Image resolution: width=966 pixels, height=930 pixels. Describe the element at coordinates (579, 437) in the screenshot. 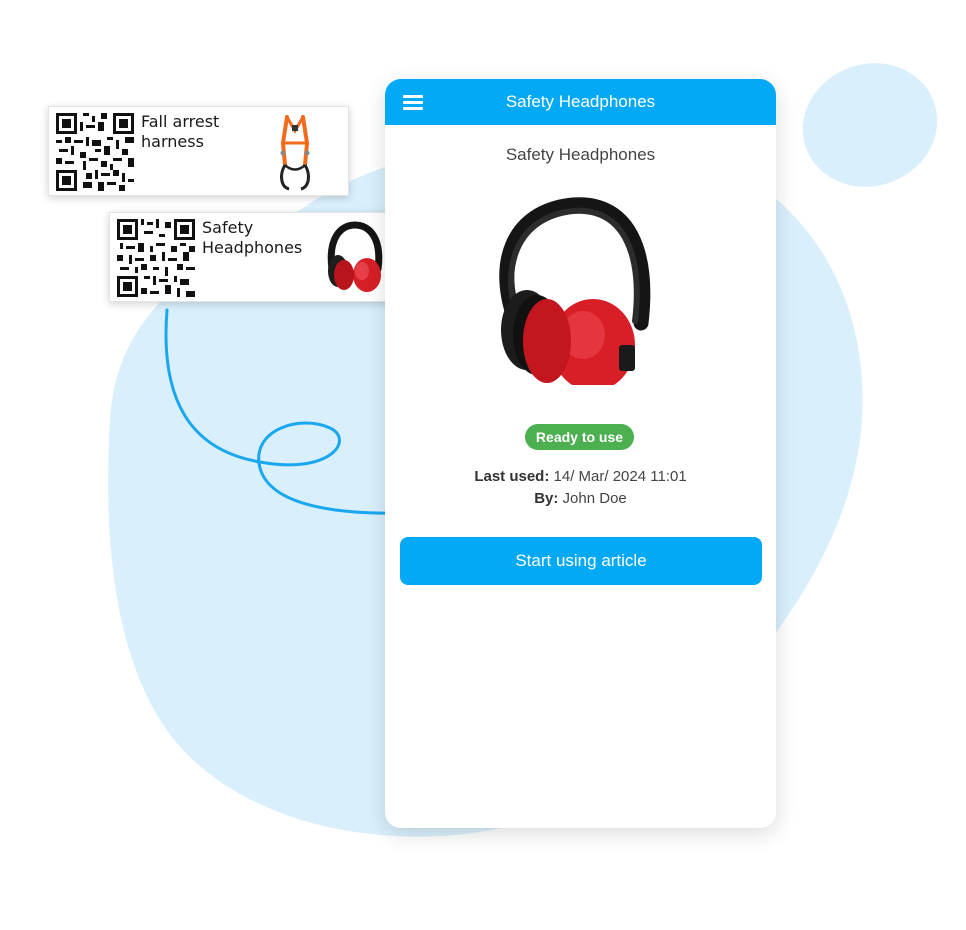

I see `status-badge: Ready to use` at that location.